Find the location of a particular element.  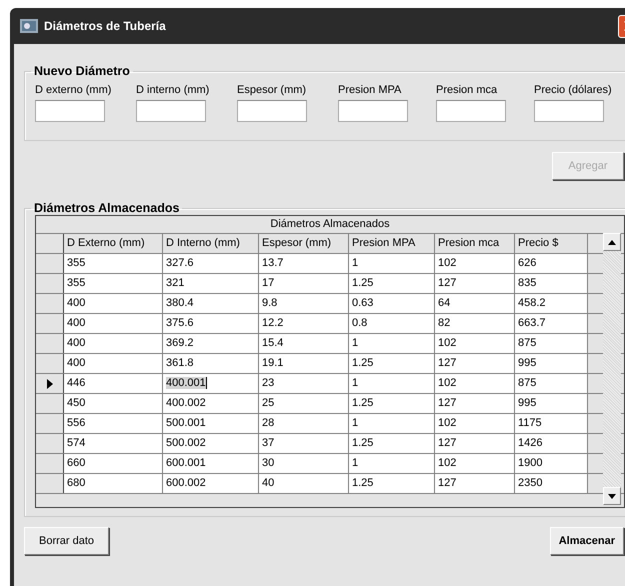

table-cell: 361.8 is located at coordinates (180, 363).